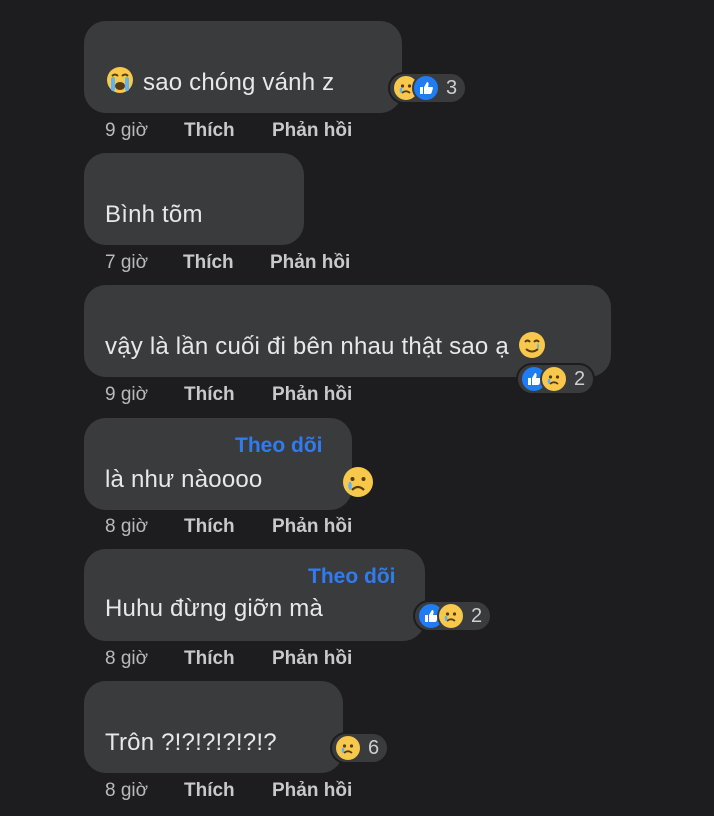  Describe the element at coordinates (154, 214) in the screenshot. I see `comment-text: Bình tõm` at that location.